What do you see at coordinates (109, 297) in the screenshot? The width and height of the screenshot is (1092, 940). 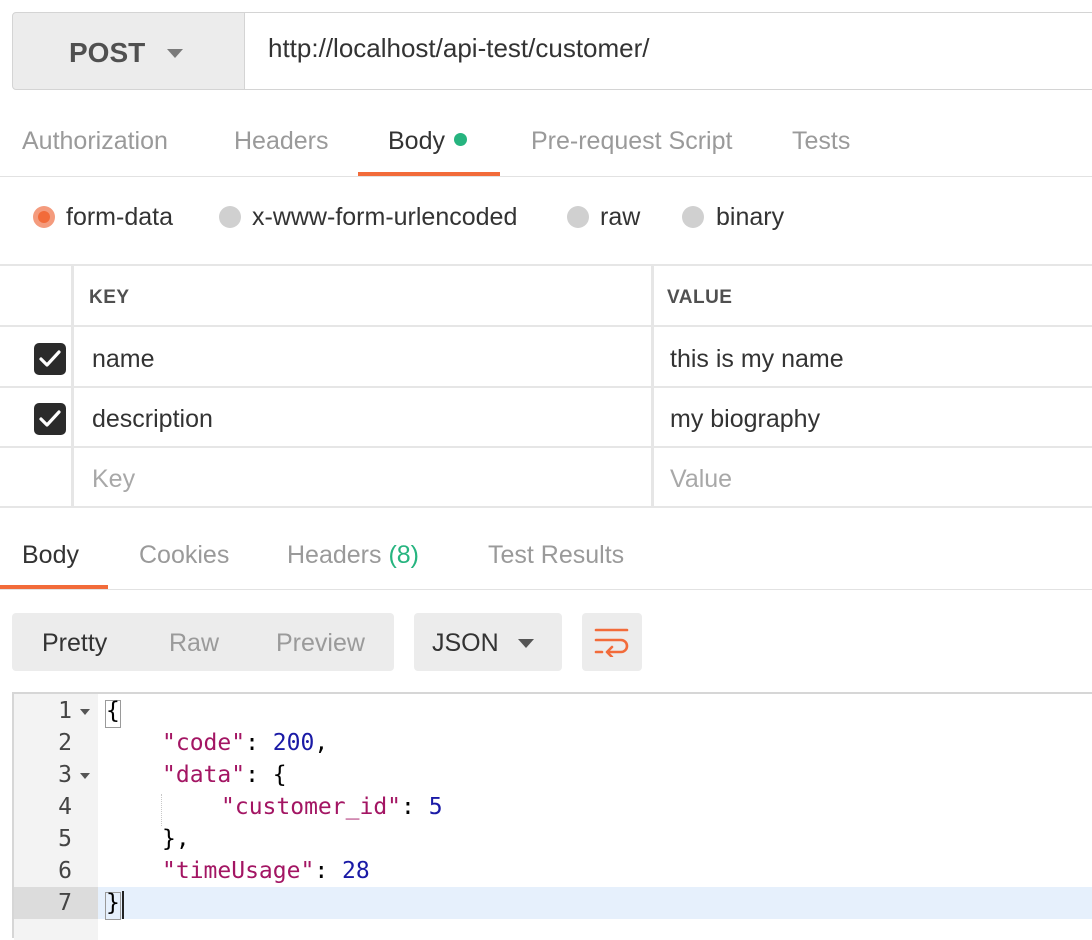 I see `column-header-key: KEY` at bounding box center [109, 297].